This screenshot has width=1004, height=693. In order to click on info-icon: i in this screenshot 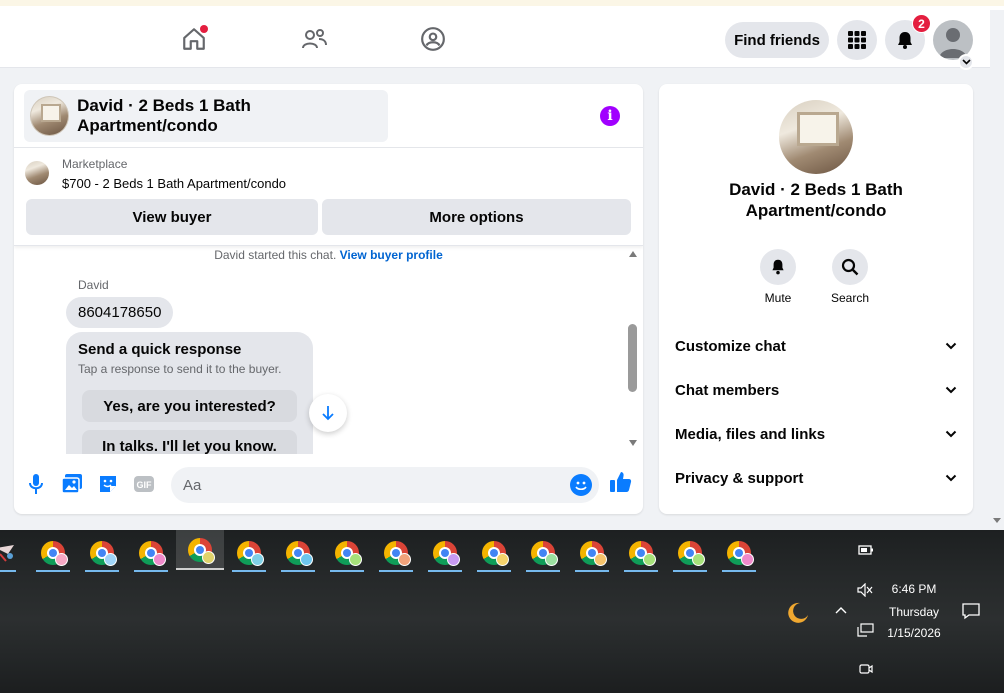, I will do `click(610, 116)`.